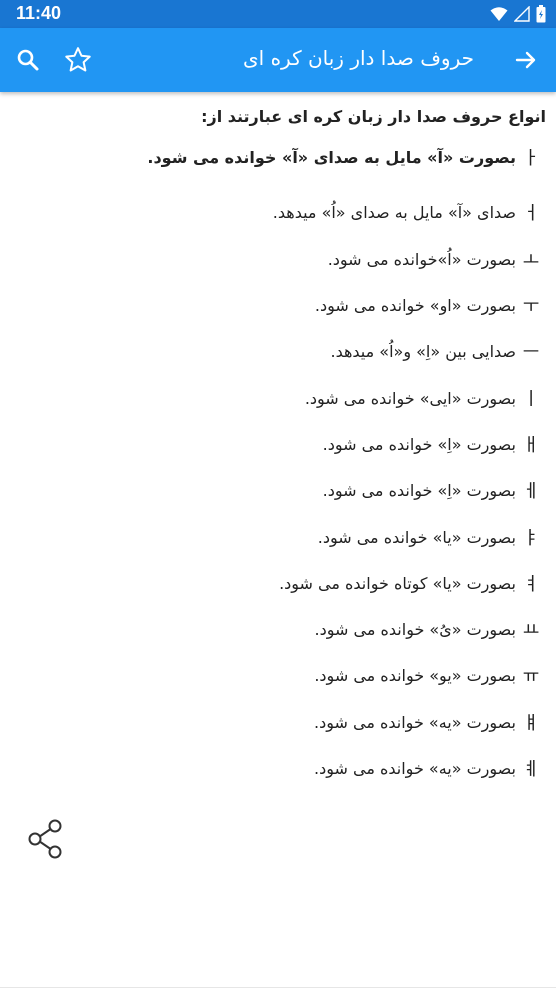 The height and width of the screenshot is (988, 556). Describe the element at coordinates (415, 629) in the screenshot. I see `vowel-description: بصورت «یُ» خوانده می شود.` at that location.